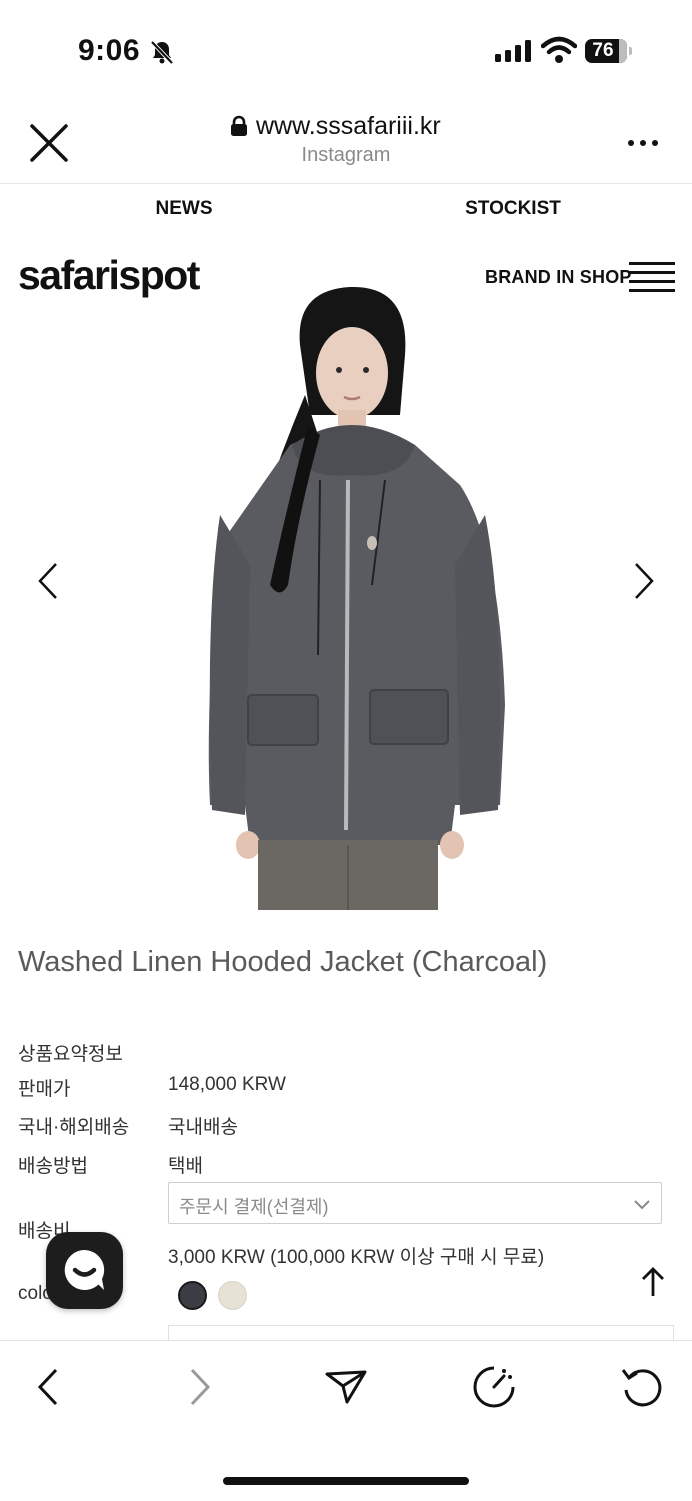  What do you see at coordinates (283, 962) in the screenshot?
I see `product-title: Washed Linen Hooded Jacket (Charcoal)` at bounding box center [283, 962].